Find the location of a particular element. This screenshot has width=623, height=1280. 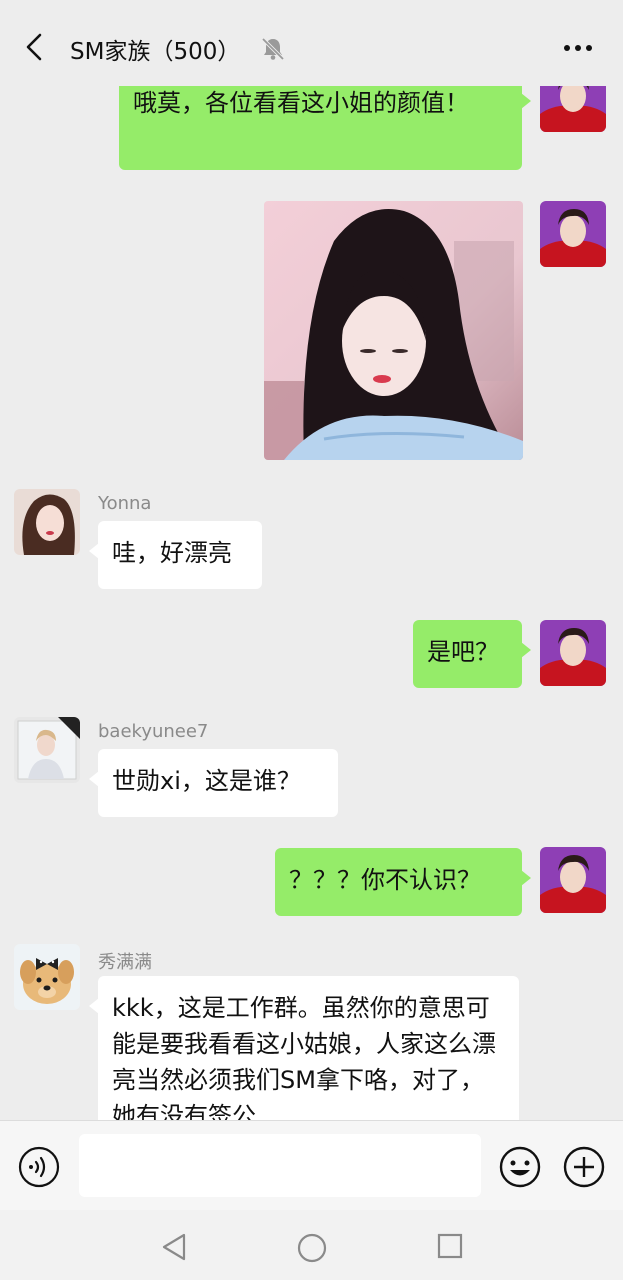

message-bubble-m3: 哇，好漂亮 is located at coordinates (175, 555).